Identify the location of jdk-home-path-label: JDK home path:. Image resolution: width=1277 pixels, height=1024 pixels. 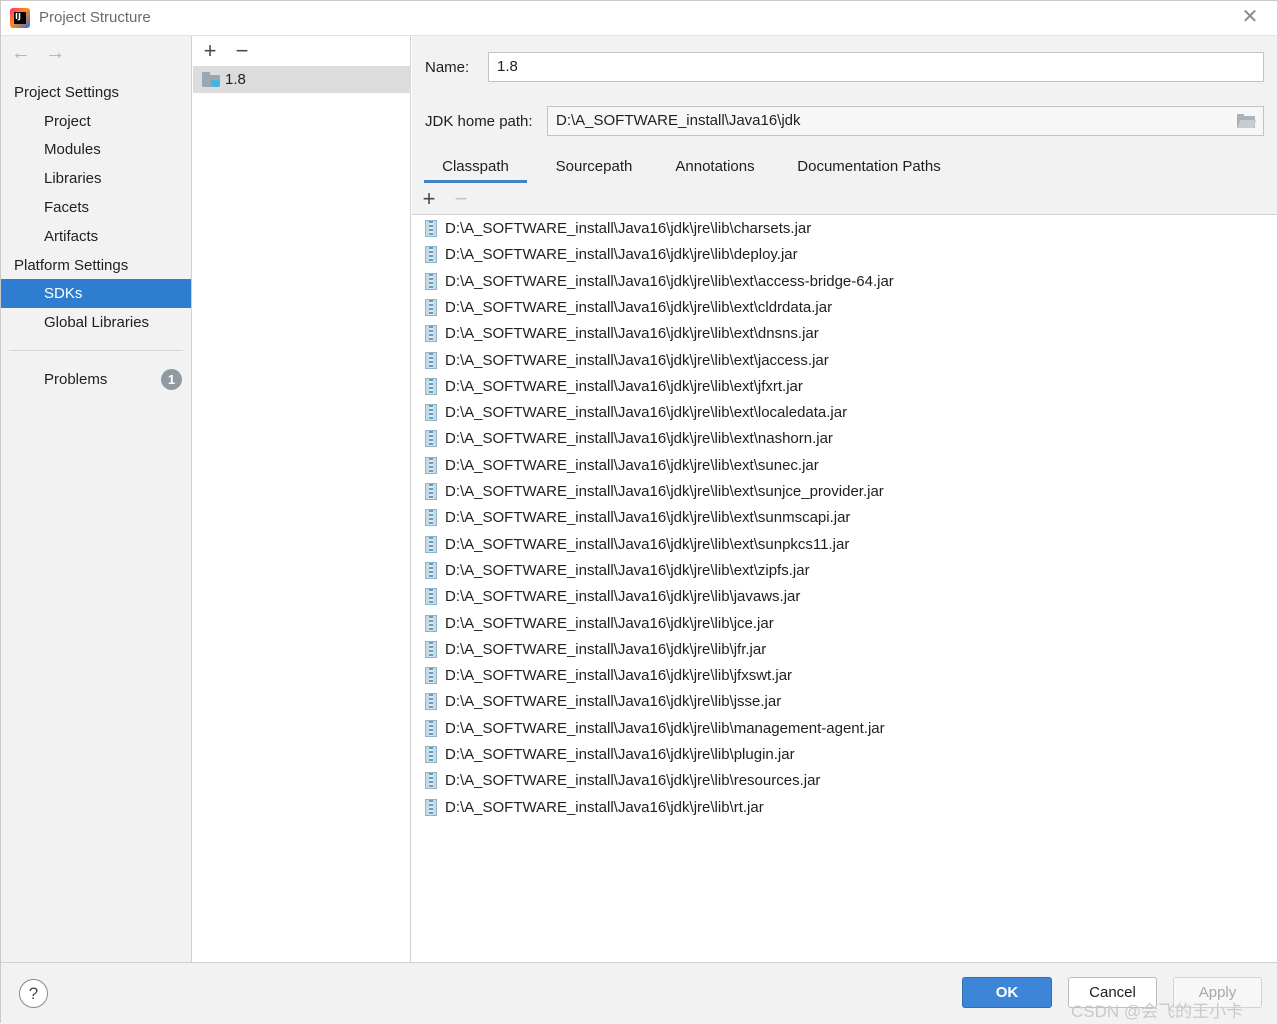
(479, 121).